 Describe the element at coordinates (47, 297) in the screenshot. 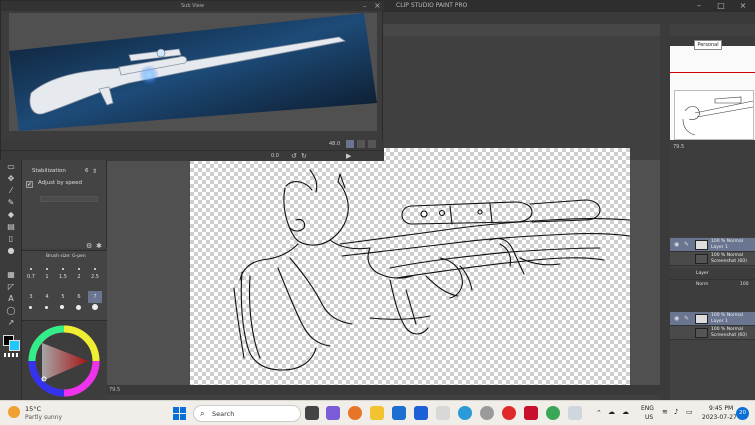

I see `brush-size-option: 4` at that location.